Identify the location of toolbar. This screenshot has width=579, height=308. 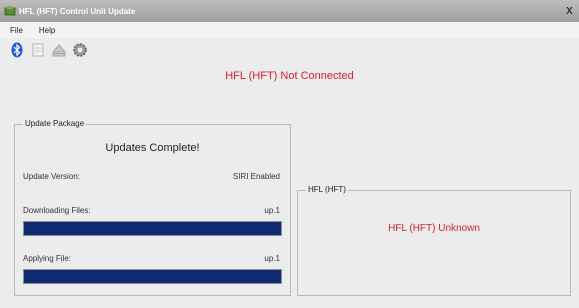
(289, 50).